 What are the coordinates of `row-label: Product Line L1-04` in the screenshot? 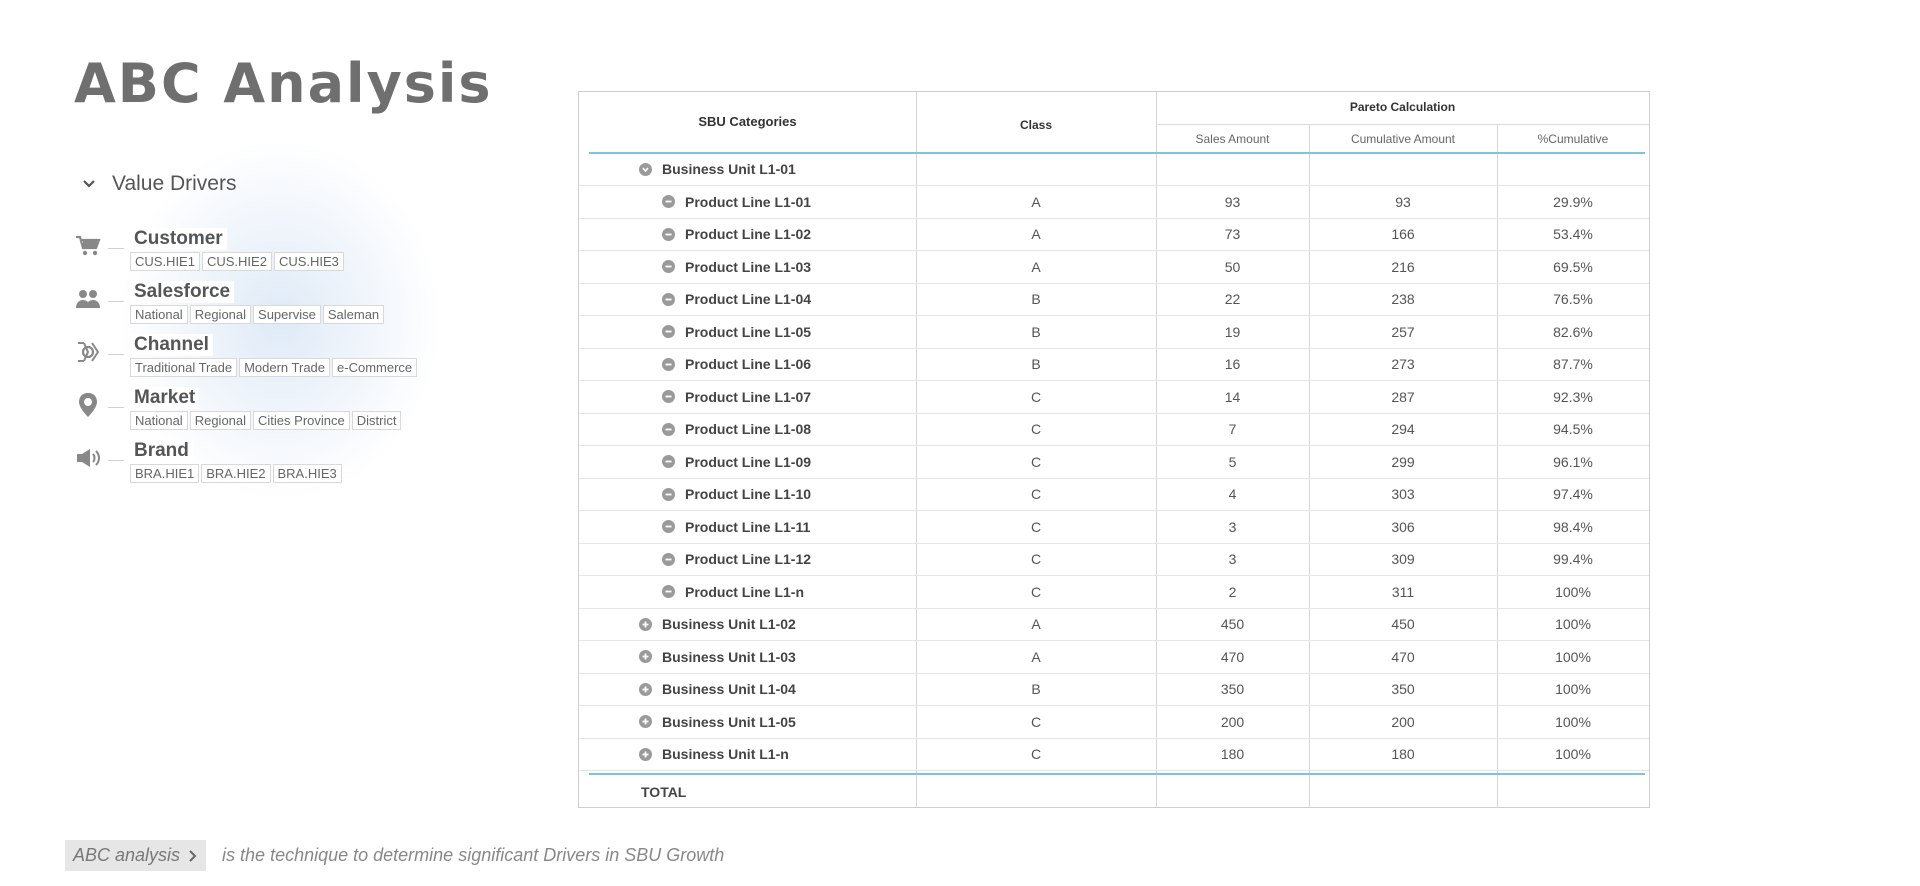 It's located at (748, 299).